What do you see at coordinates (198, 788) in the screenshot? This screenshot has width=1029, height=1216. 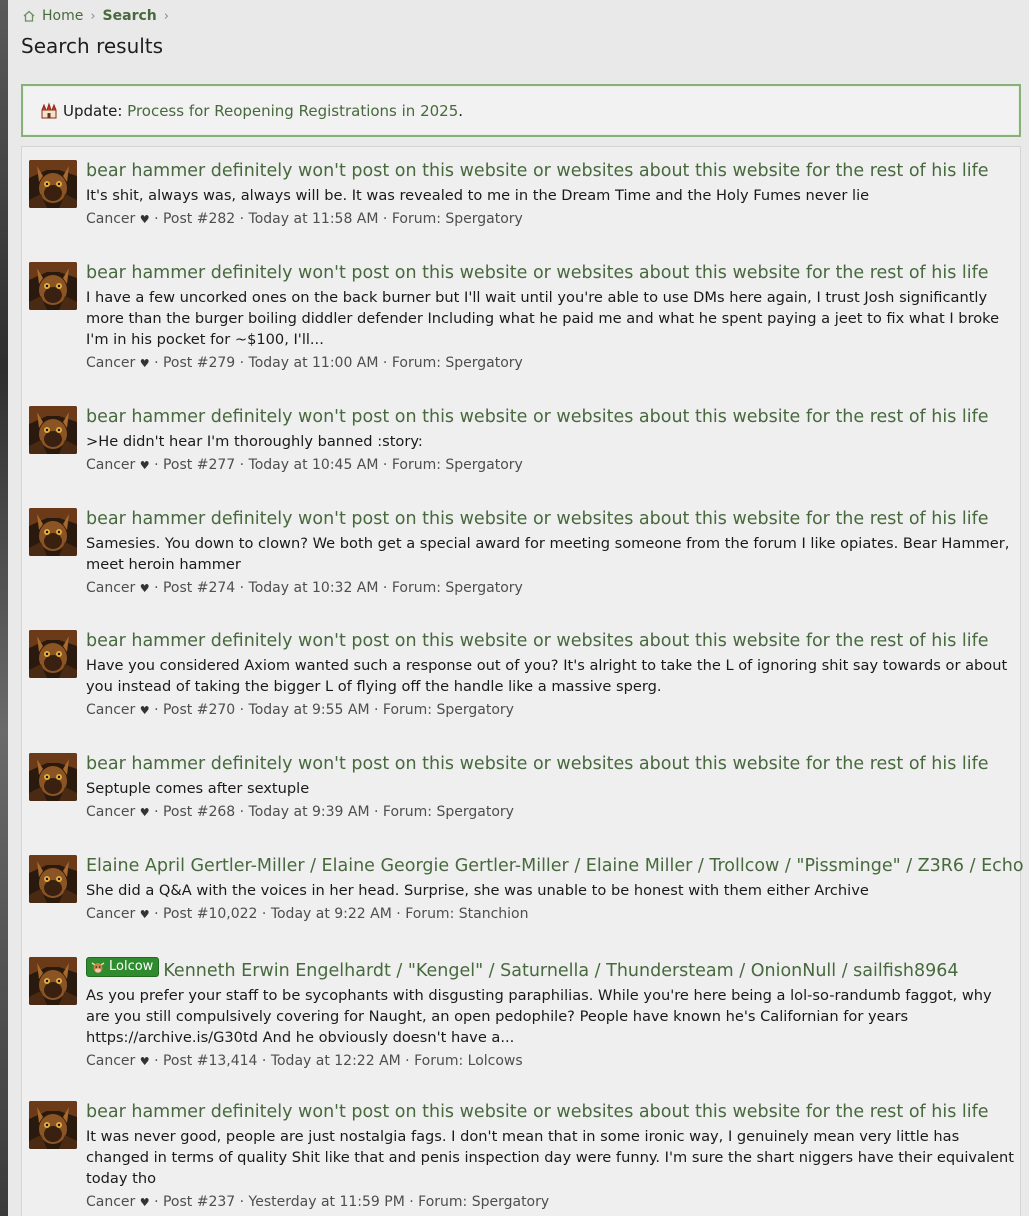 I see `result-snippet: Septuple comes after sextuple` at bounding box center [198, 788].